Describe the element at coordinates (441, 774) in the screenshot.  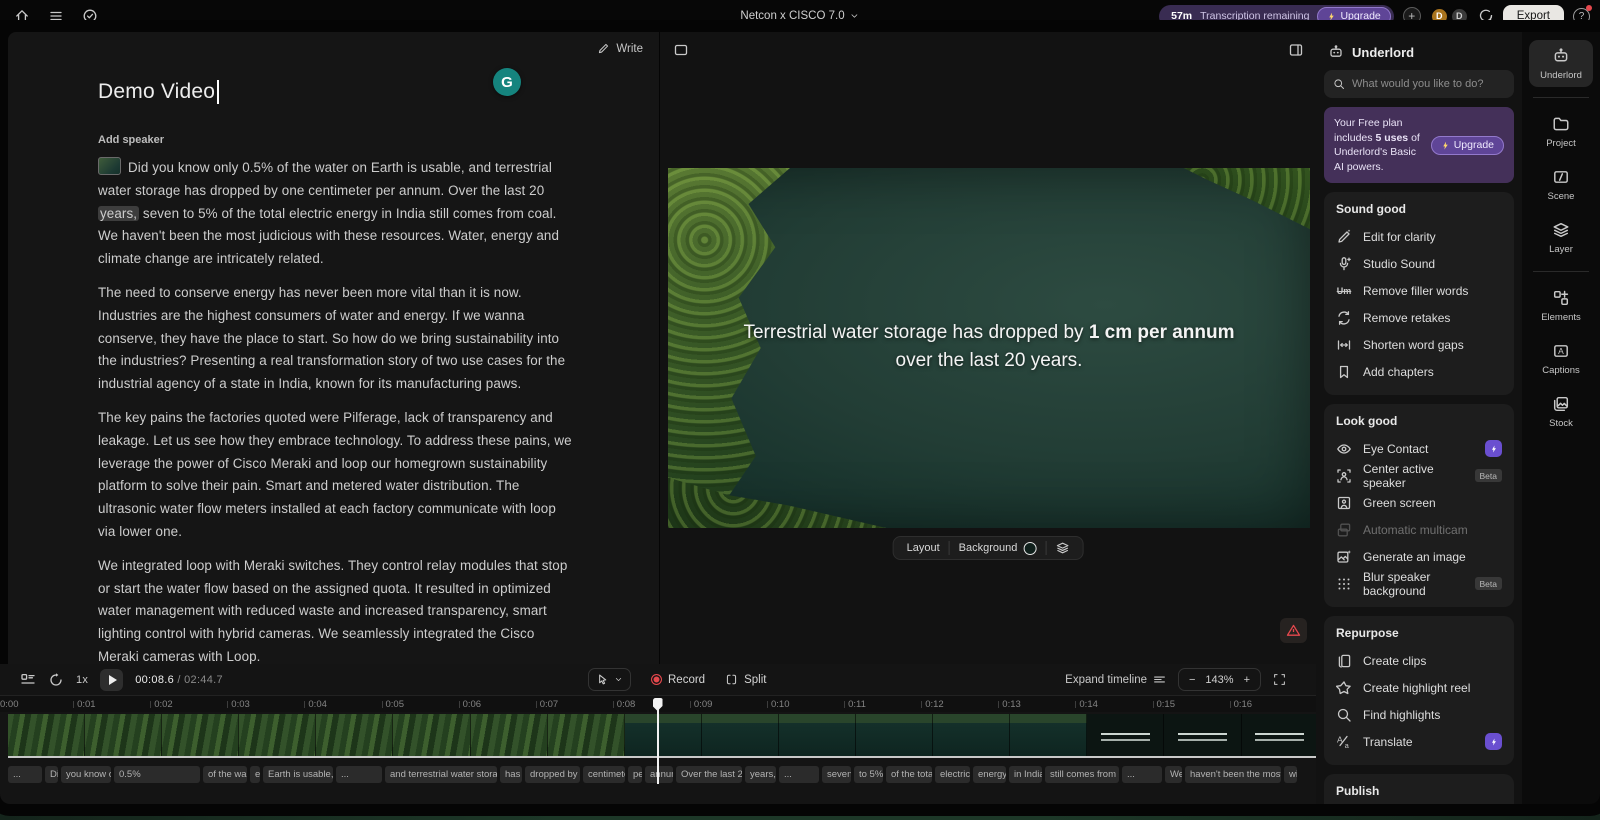
I see `word-chip: and terrestrial water storage` at that location.